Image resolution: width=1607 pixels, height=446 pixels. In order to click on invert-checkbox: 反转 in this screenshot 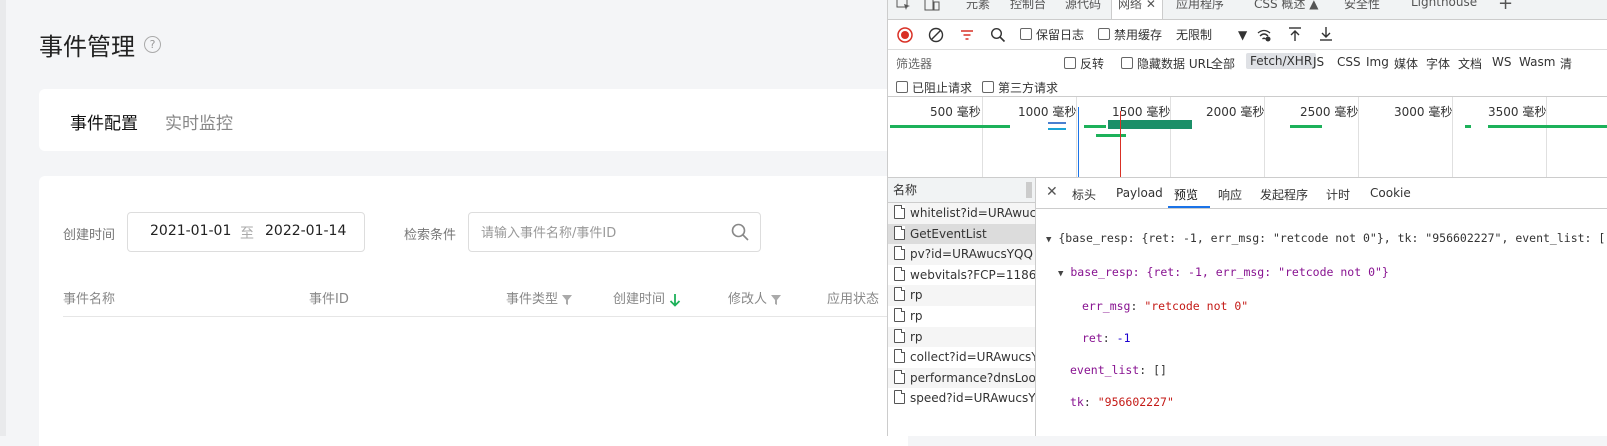, I will do `click(1084, 63)`.